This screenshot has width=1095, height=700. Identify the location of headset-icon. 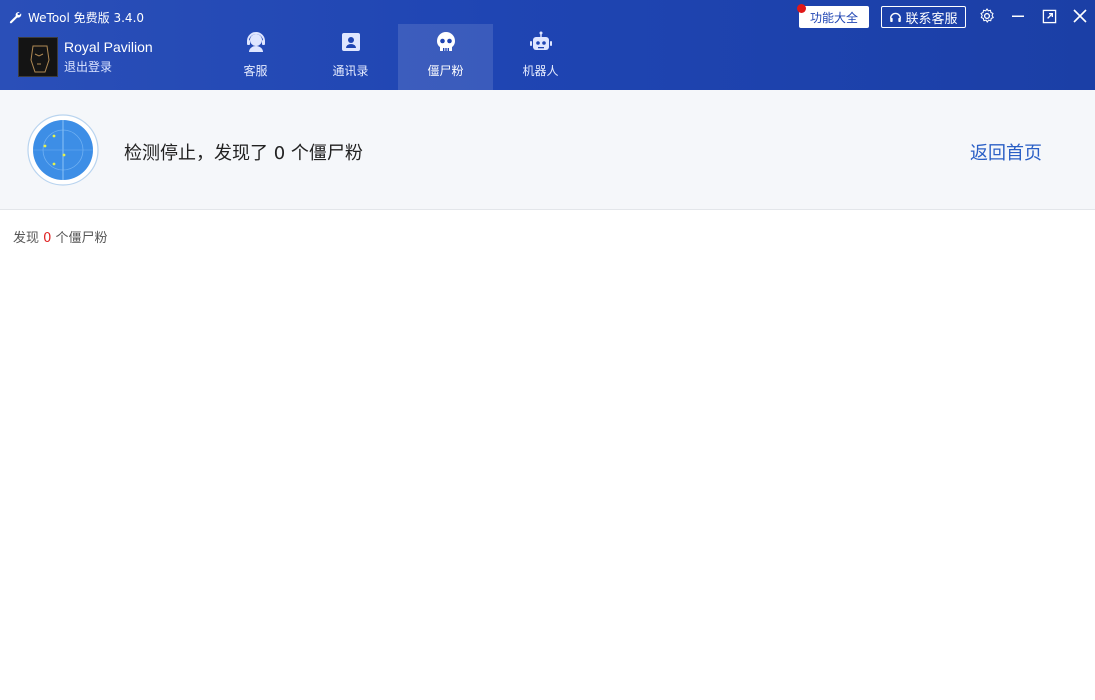
(896, 17).